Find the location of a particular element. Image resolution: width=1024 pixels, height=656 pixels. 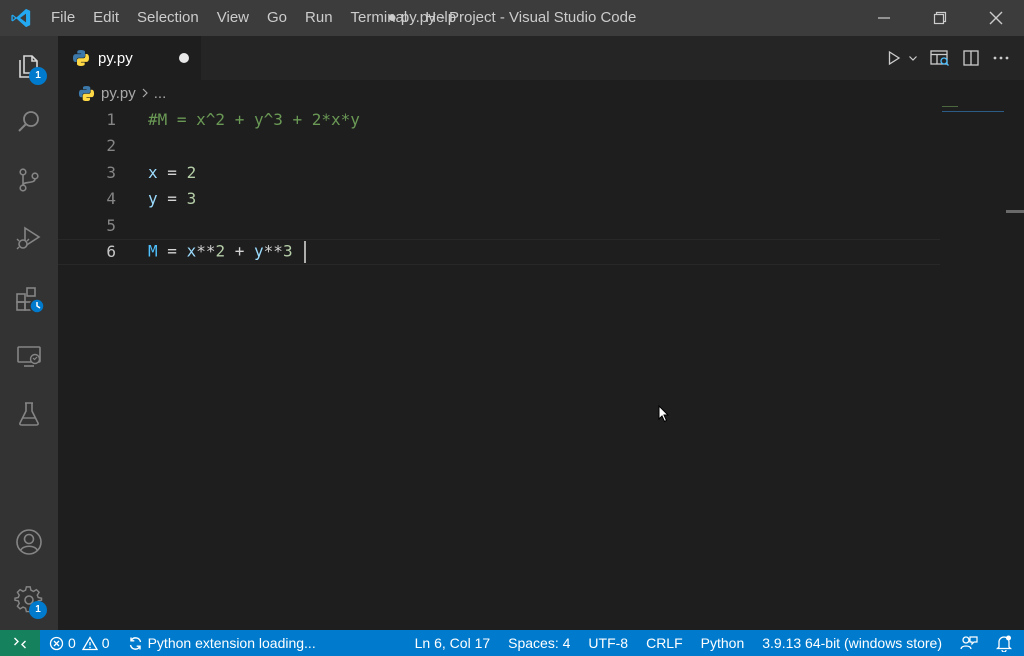

warning-count: 0 is located at coordinates (105, 643).